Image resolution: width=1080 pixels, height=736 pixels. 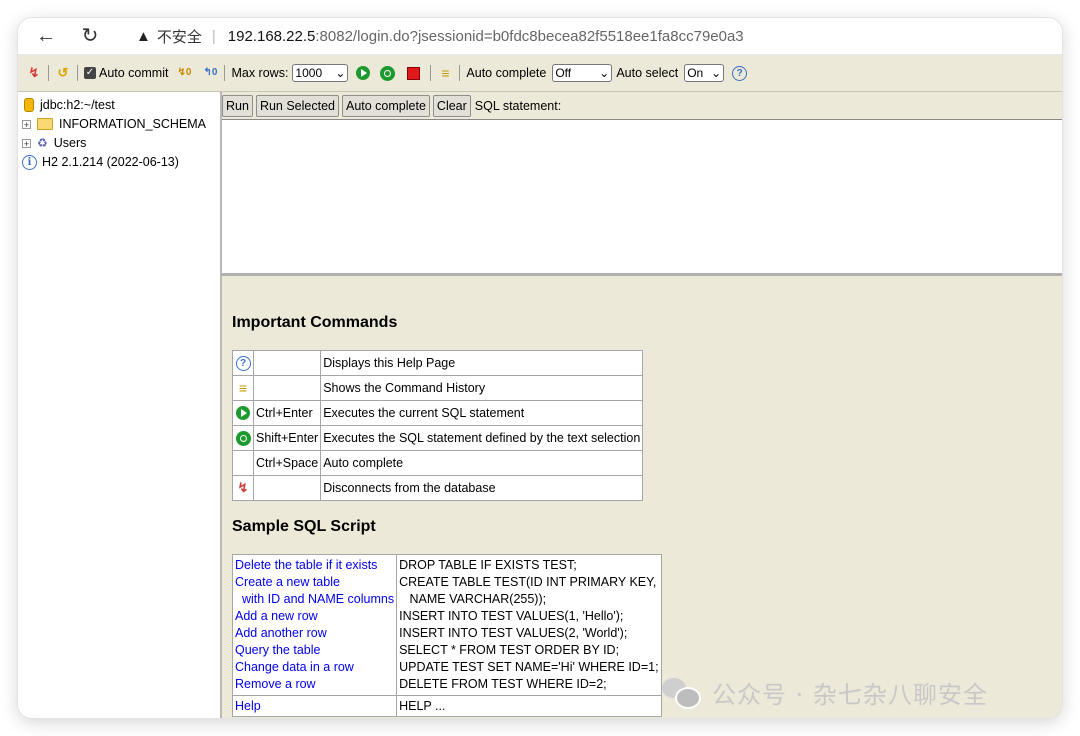 I want to click on auto-select-select: On ⌄, so click(x=704, y=73).